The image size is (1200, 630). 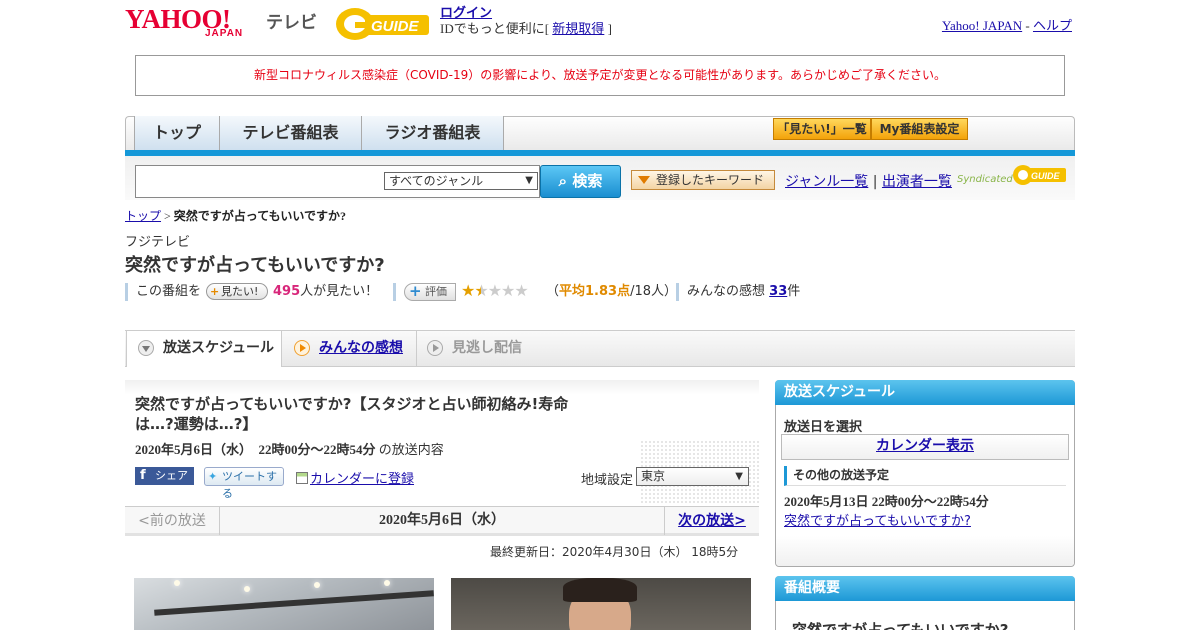 I want to click on tv-logo-label: テレビ, so click(x=291, y=20).